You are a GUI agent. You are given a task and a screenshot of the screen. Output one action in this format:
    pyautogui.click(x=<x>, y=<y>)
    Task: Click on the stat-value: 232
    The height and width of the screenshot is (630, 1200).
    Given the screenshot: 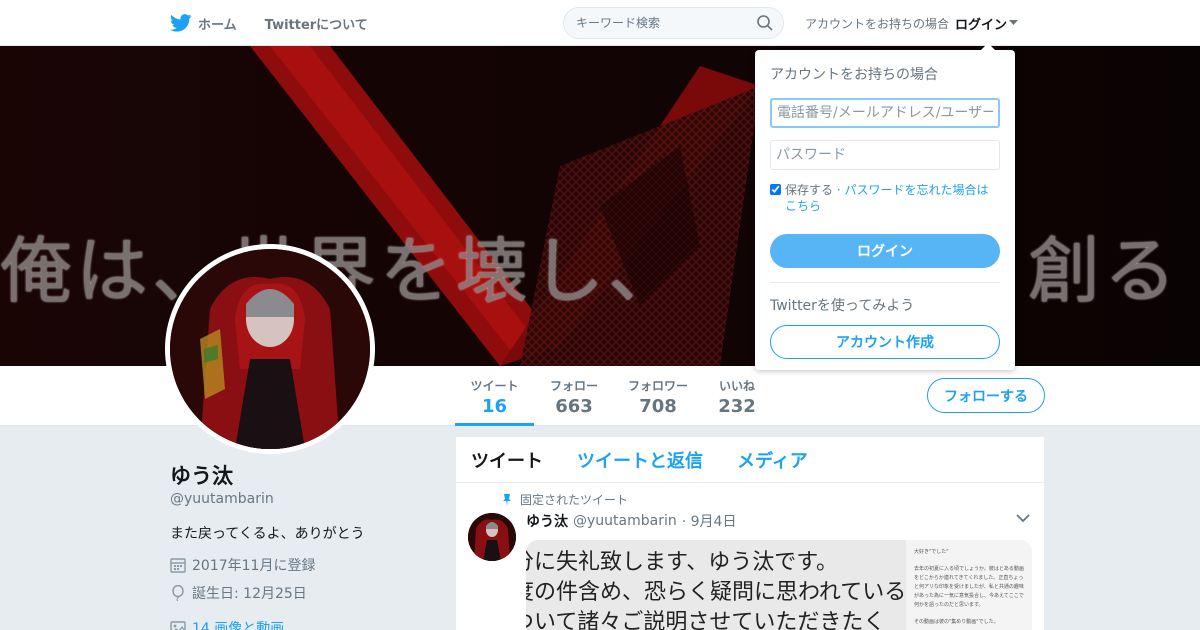 What is the action you would take?
    pyautogui.click(x=737, y=406)
    